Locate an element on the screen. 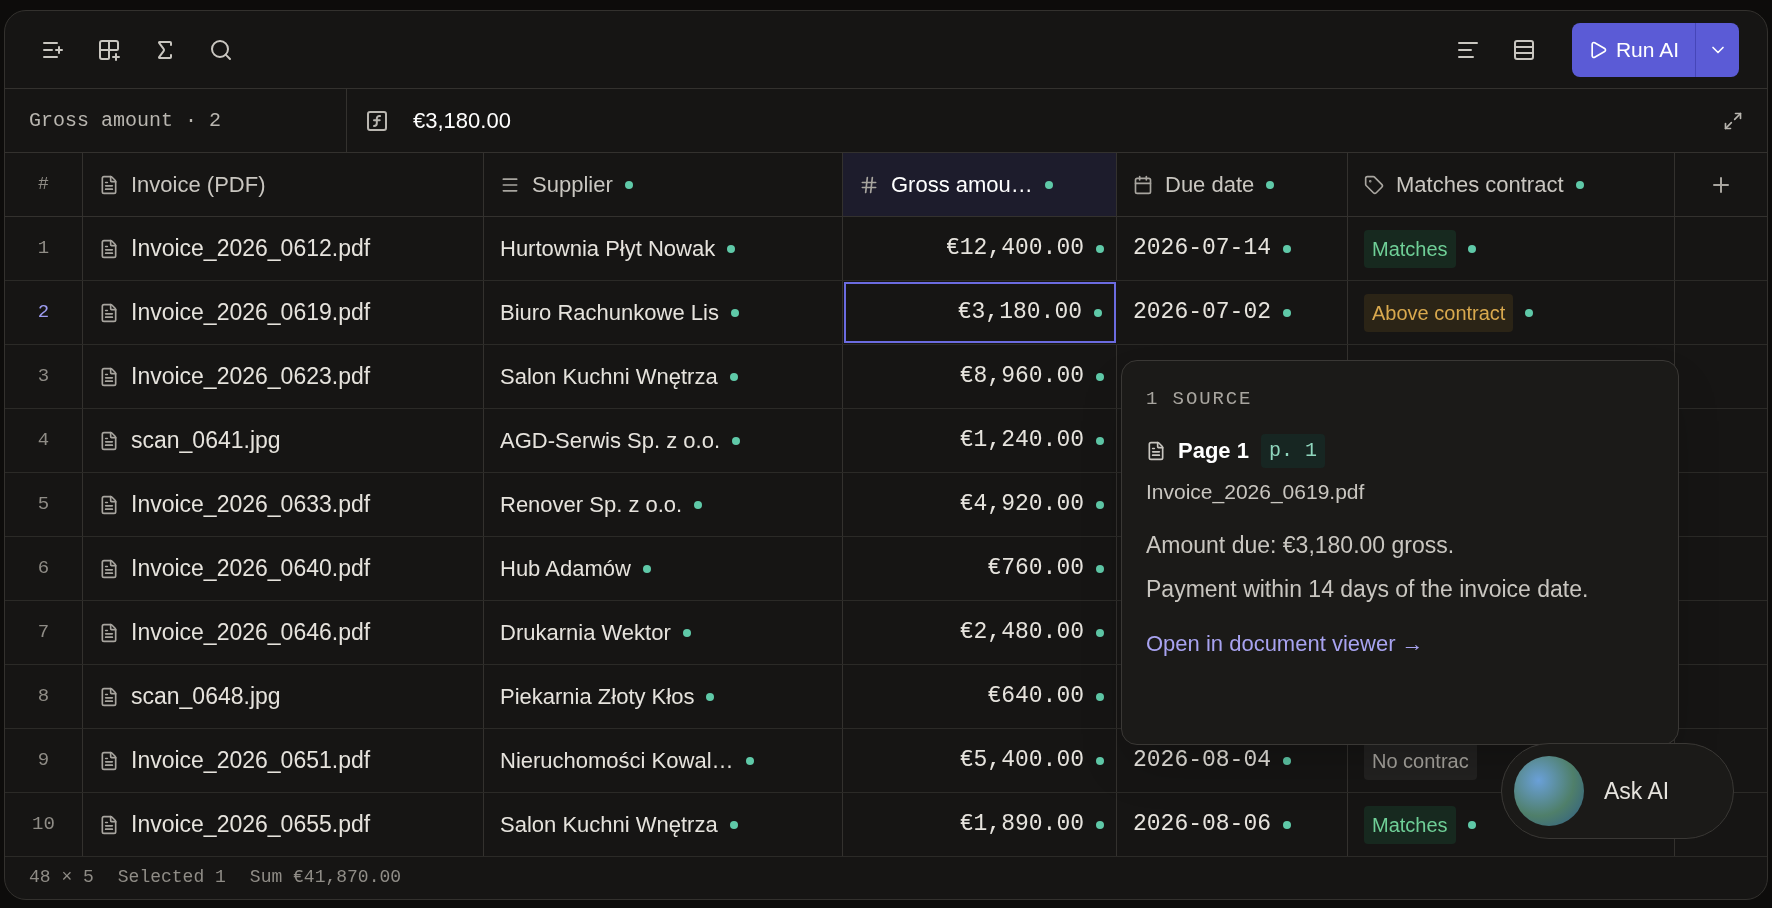 The image size is (1772, 908). popover-heading: 1 SOURCE is located at coordinates (1200, 399).